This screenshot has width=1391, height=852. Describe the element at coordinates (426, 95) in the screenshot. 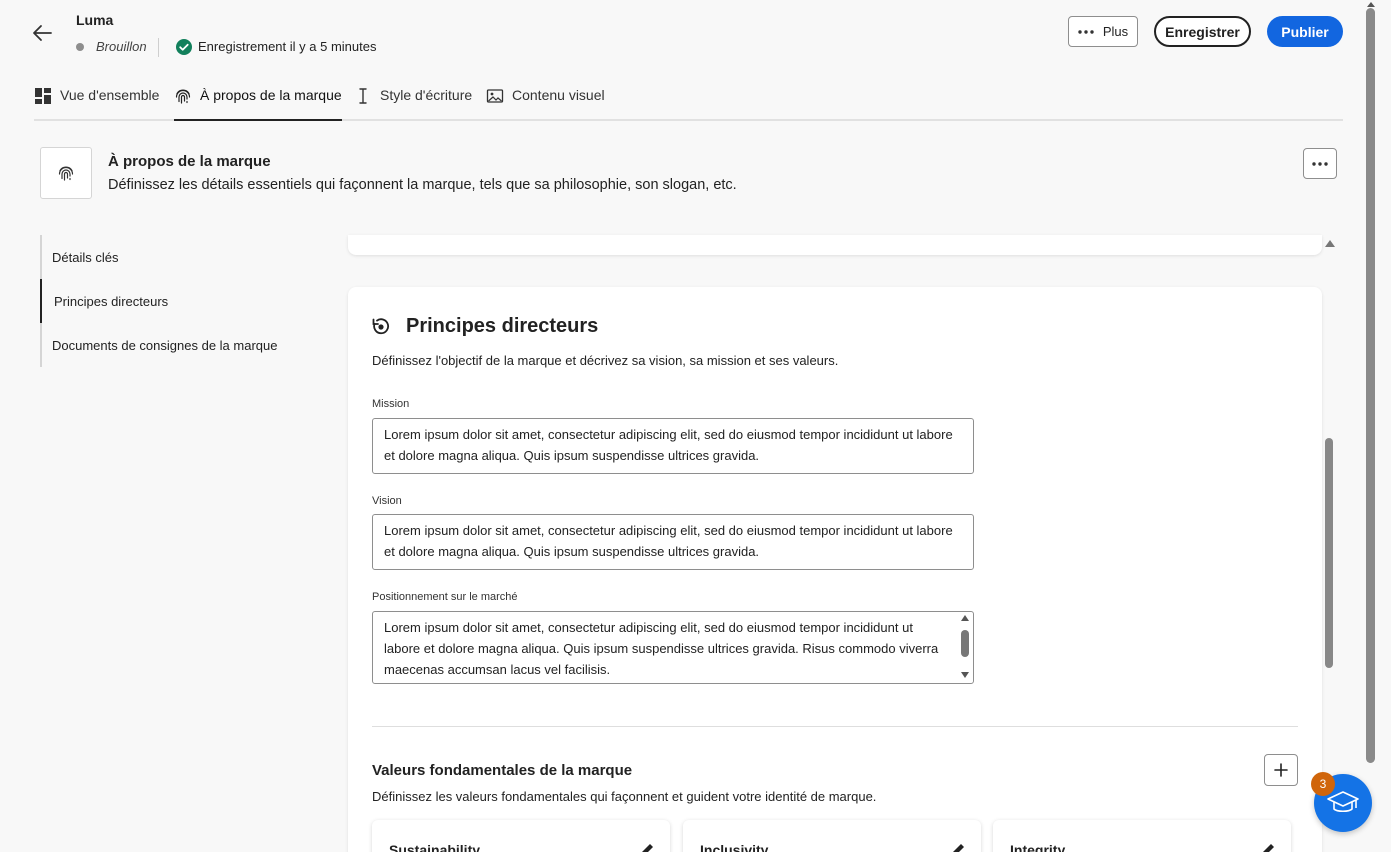

I see `tab-label: Style d'écriture` at that location.